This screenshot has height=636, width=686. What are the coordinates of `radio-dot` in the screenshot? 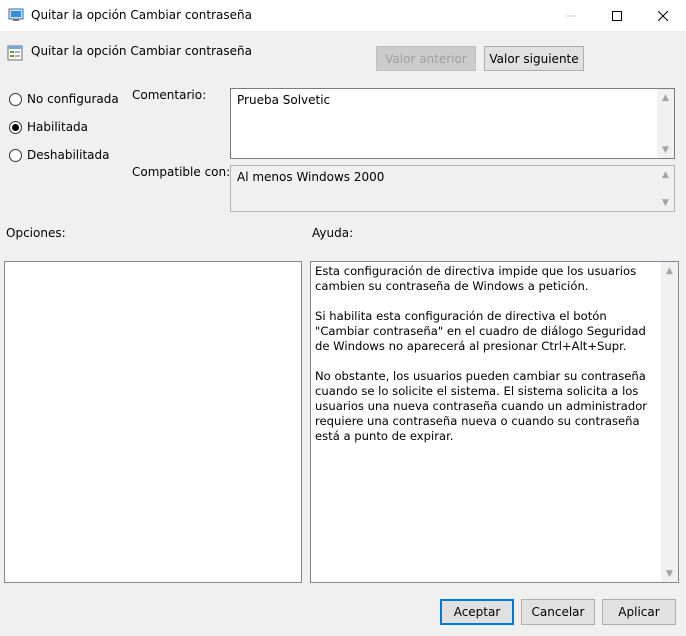 It's located at (15, 127).